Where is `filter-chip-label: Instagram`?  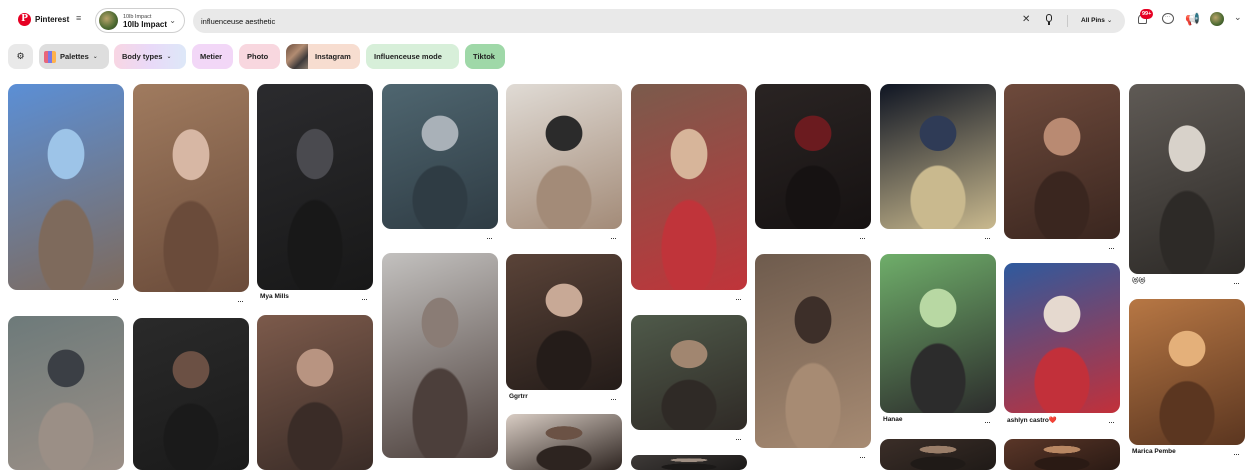 filter-chip-label: Instagram is located at coordinates (333, 56).